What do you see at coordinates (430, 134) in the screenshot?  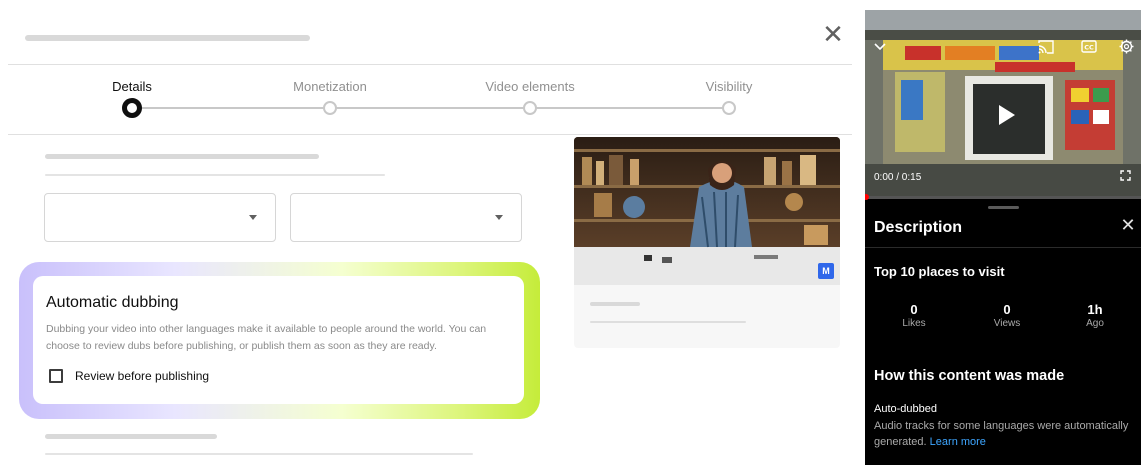 I see `stepper-divider` at bounding box center [430, 134].